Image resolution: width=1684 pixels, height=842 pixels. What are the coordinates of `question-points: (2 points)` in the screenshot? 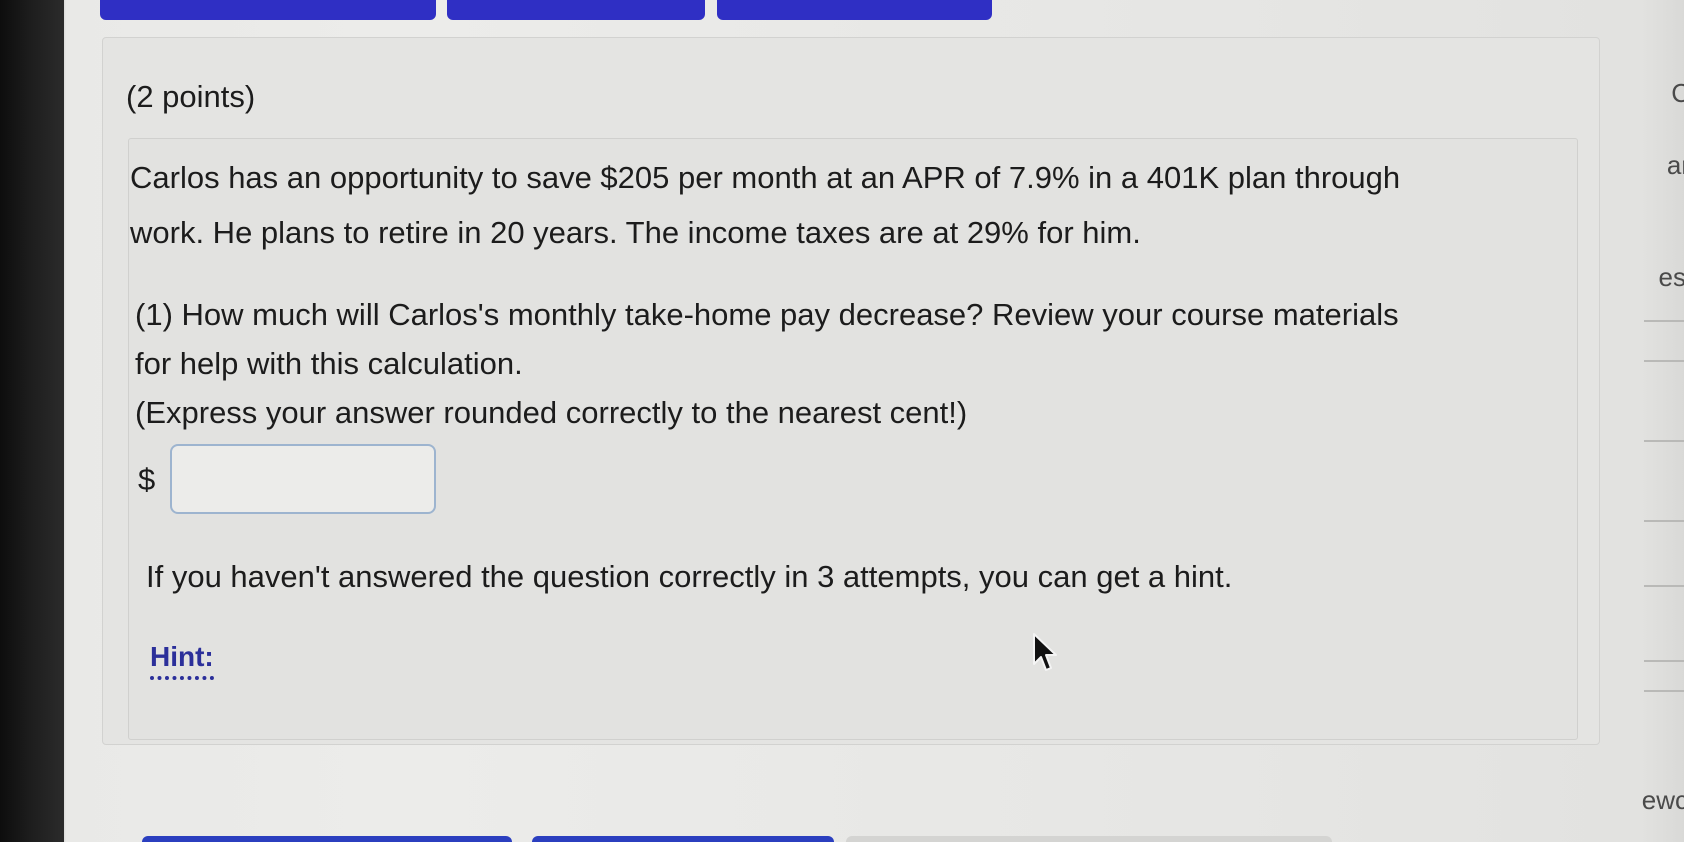 It's located at (191, 96).